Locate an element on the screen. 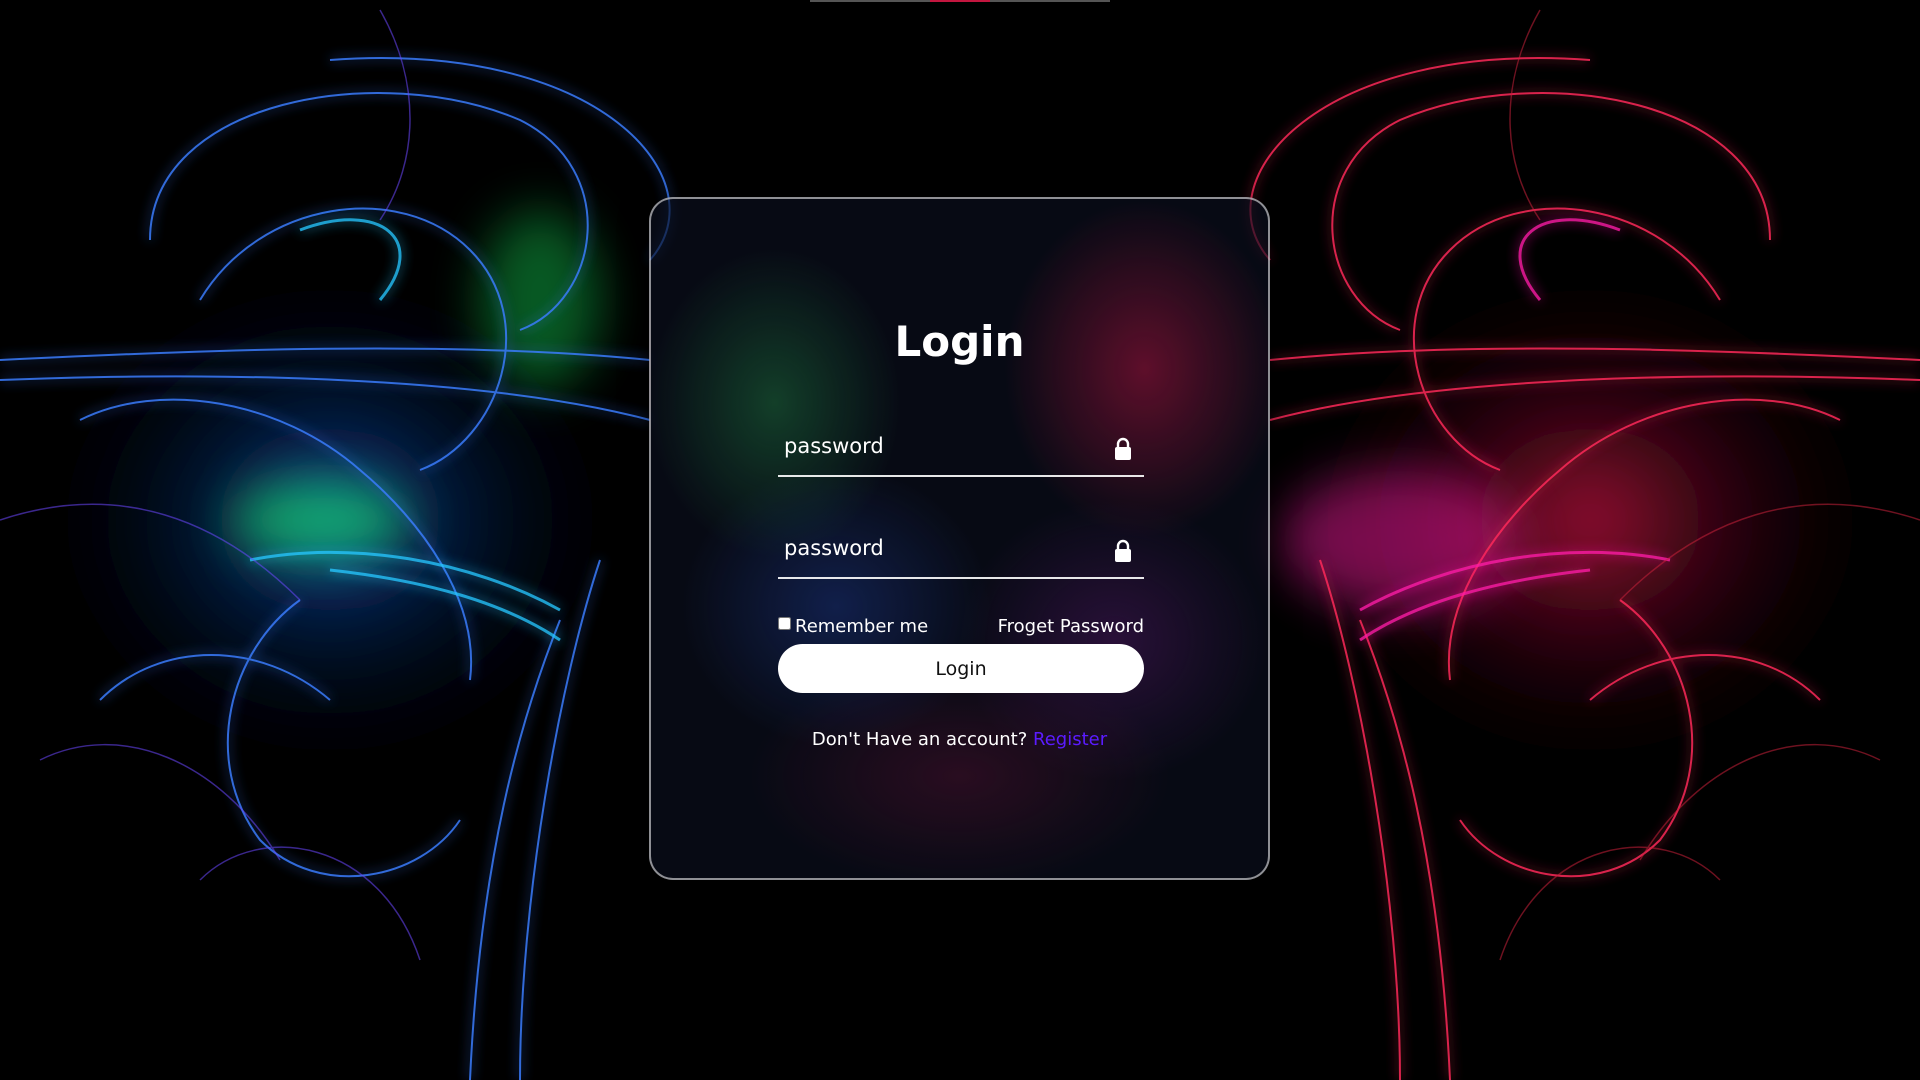  register-link: Register is located at coordinates (1070, 739).